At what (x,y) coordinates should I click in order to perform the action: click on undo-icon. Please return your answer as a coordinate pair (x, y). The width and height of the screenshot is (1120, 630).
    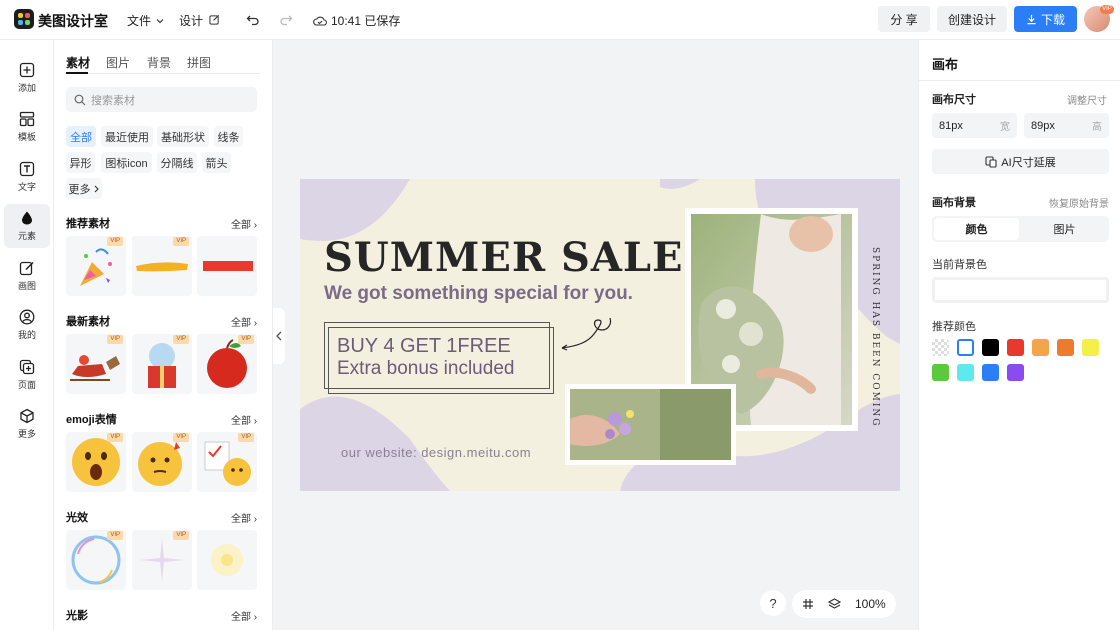
    Looking at the image, I should click on (253, 20).